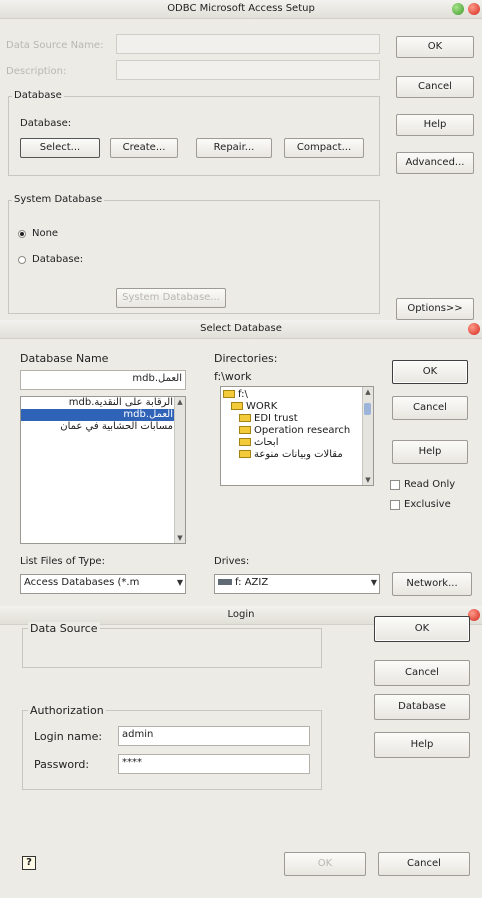 The image size is (482, 898). What do you see at coordinates (29, 863) in the screenshot?
I see `help-icon: ?` at bounding box center [29, 863].